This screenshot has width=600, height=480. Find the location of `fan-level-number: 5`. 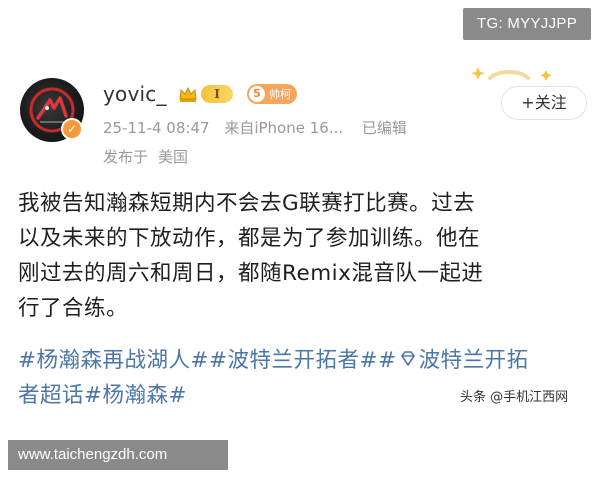

fan-level-number: 5 is located at coordinates (257, 94).